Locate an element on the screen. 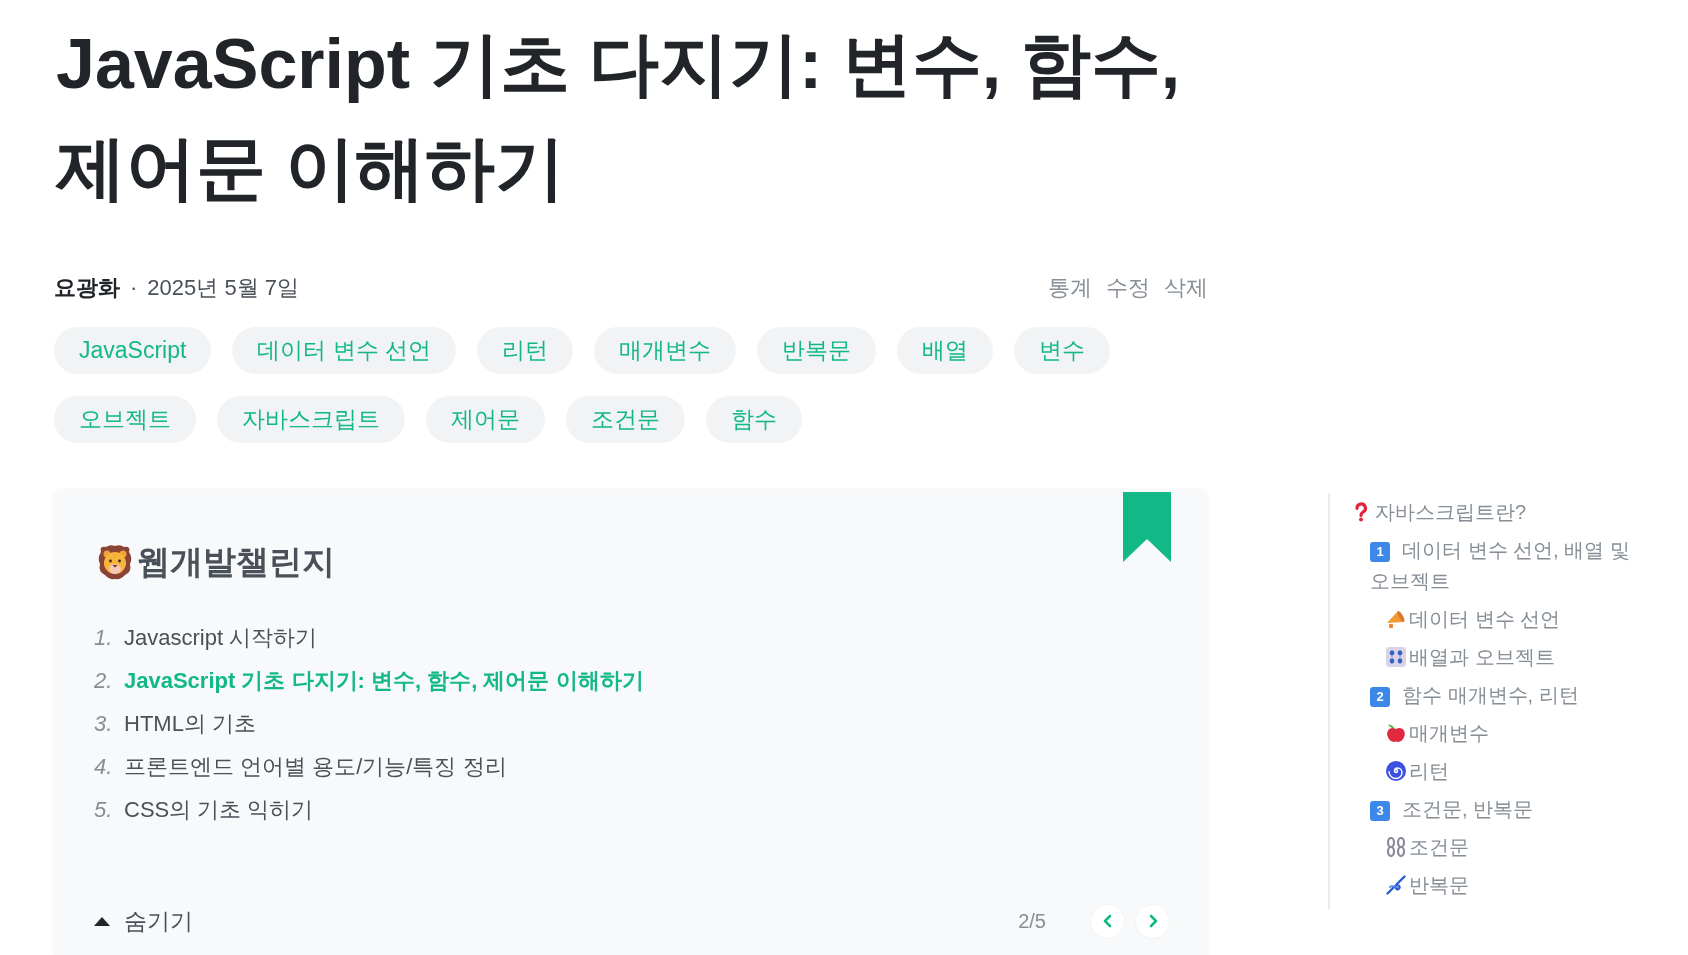 The height and width of the screenshot is (955, 1688). toc-link: 3 조건문, 반복문 is located at coordinates (1524, 809).